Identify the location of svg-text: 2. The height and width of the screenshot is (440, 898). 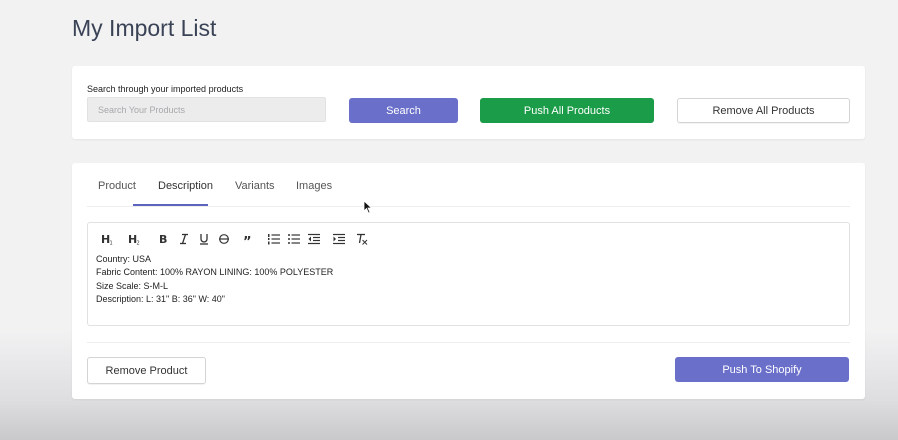
(138, 243).